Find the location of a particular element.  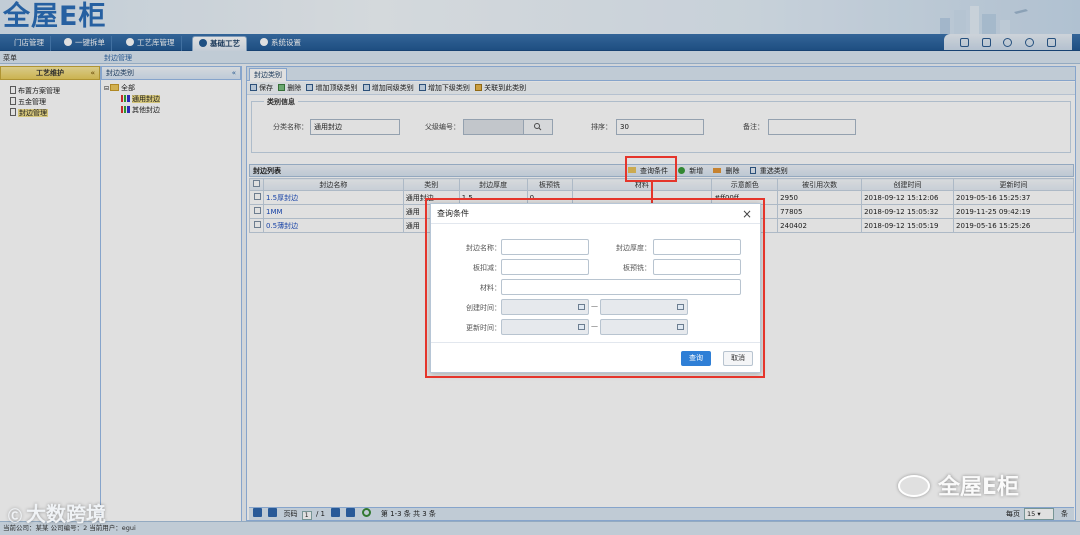

wechat-icon is located at coordinates (914, 486).